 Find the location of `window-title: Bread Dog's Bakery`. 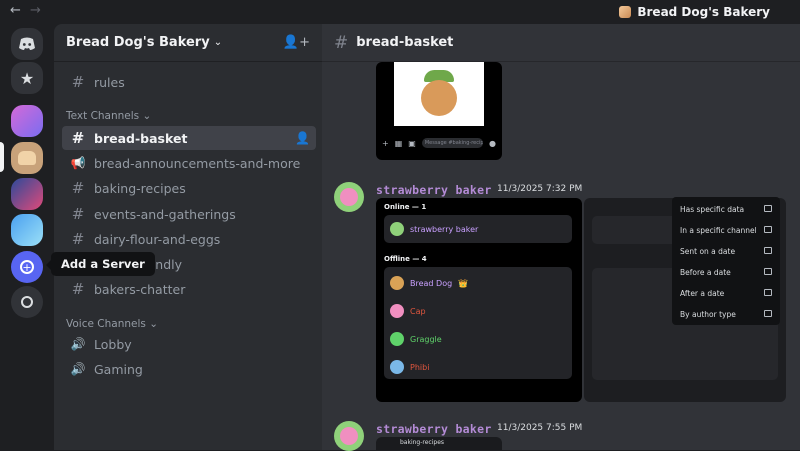

window-title: Bread Dog's Bakery is located at coordinates (694, 12).